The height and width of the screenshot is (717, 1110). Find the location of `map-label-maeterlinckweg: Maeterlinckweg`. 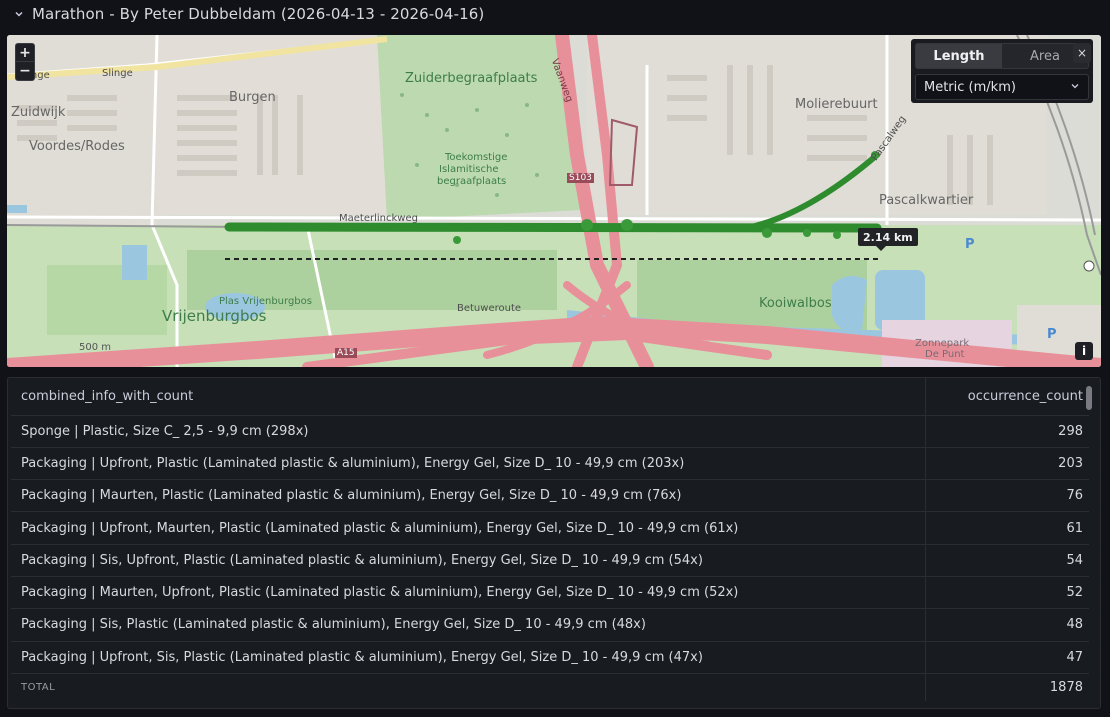

map-label-maeterlinckweg: Maeterlinckweg is located at coordinates (378, 218).